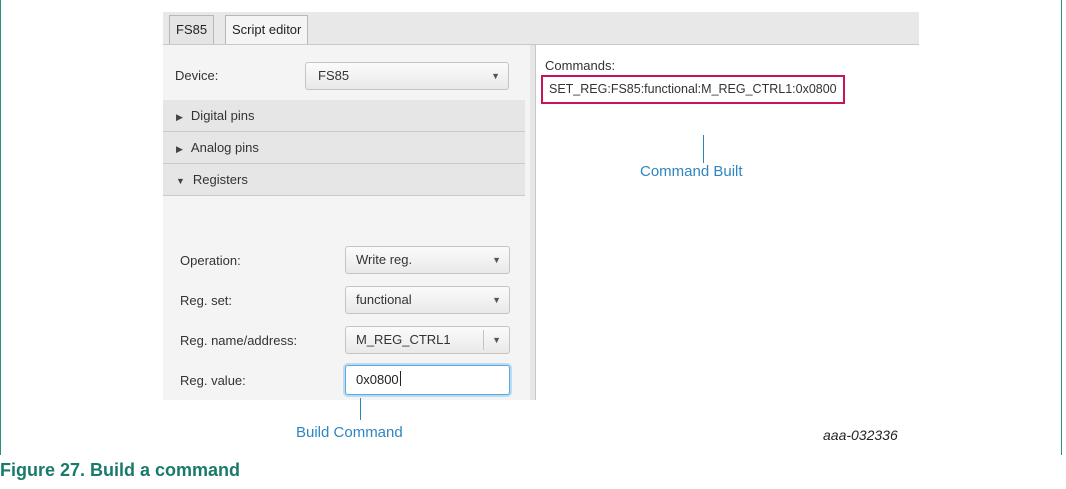  I want to click on commands-label: Commands:, so click(580, 65).